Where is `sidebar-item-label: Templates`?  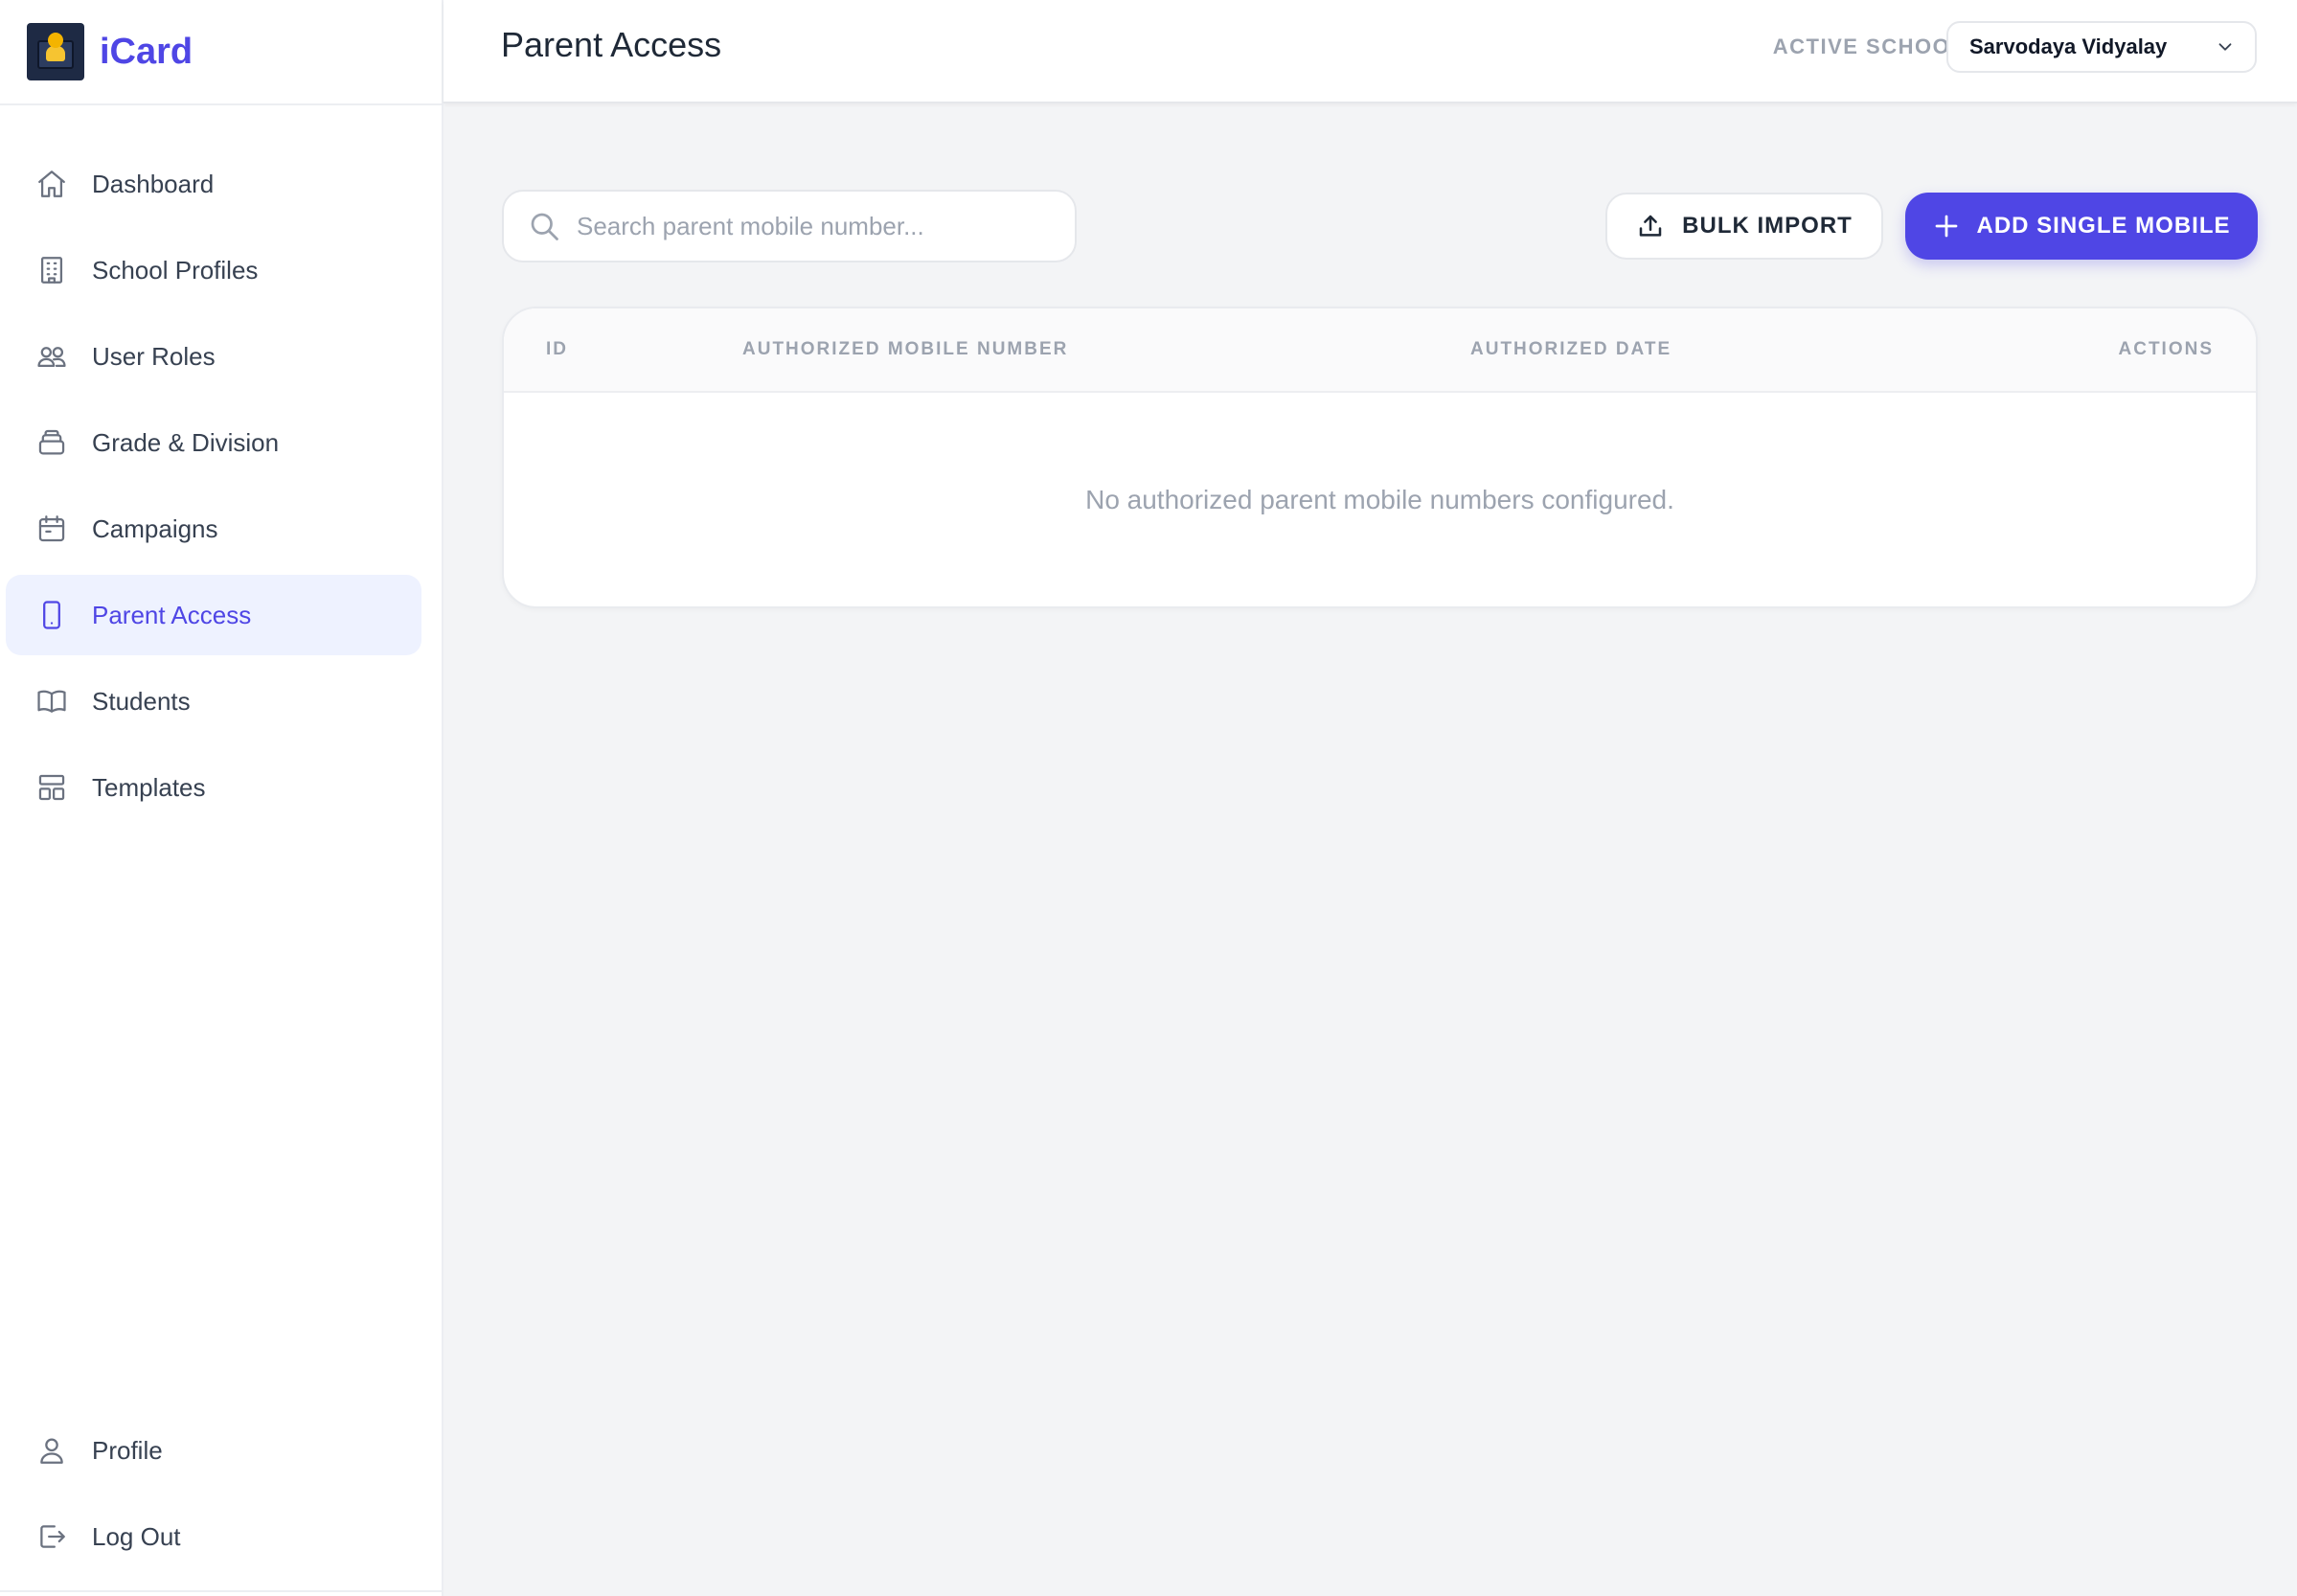 sidebar-item-label: Templates is located at coordinates (149, 787).